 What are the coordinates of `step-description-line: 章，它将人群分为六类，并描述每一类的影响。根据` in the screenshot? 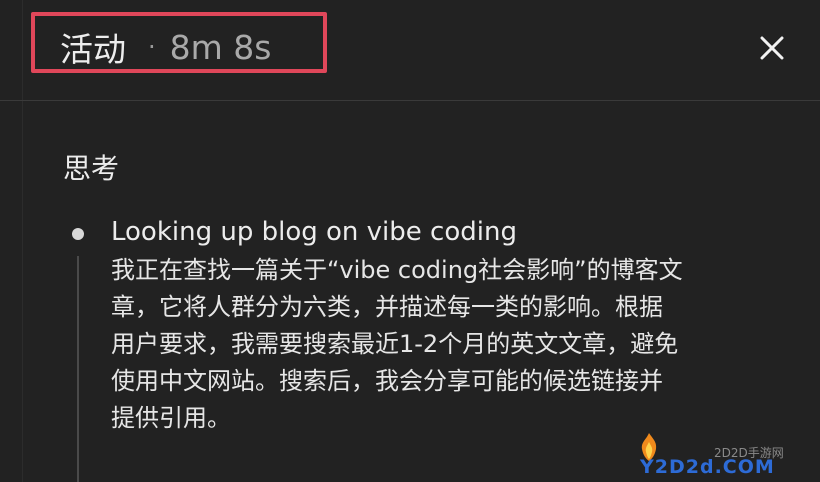 It's located at (387, 307).